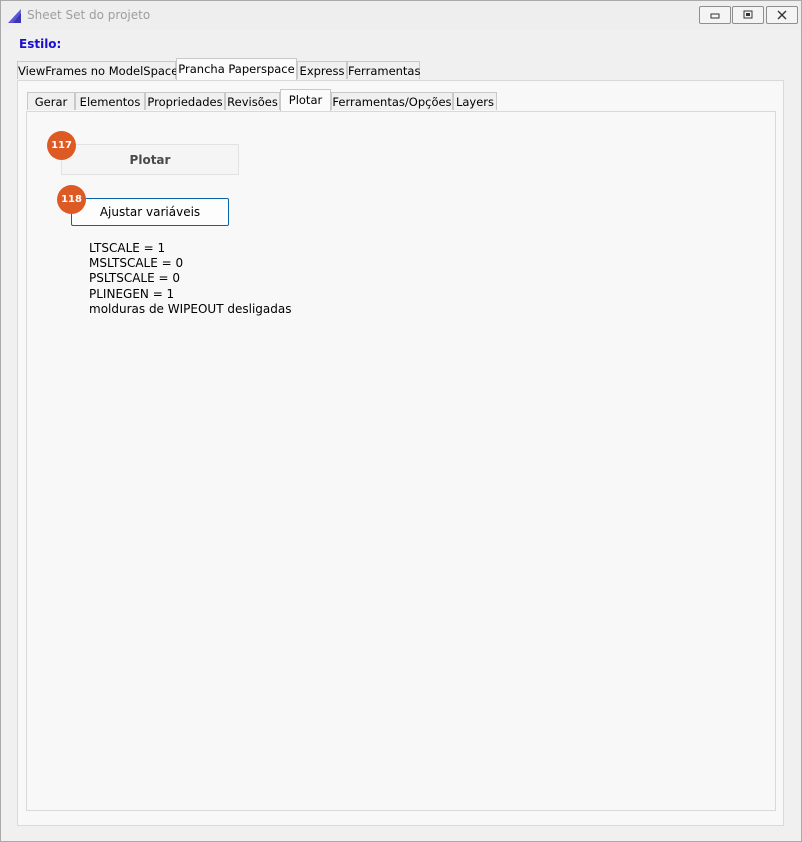  Describe the element at coordinates (40, 44) in the screenshot. I see `style-label: Estilo:` at that location.